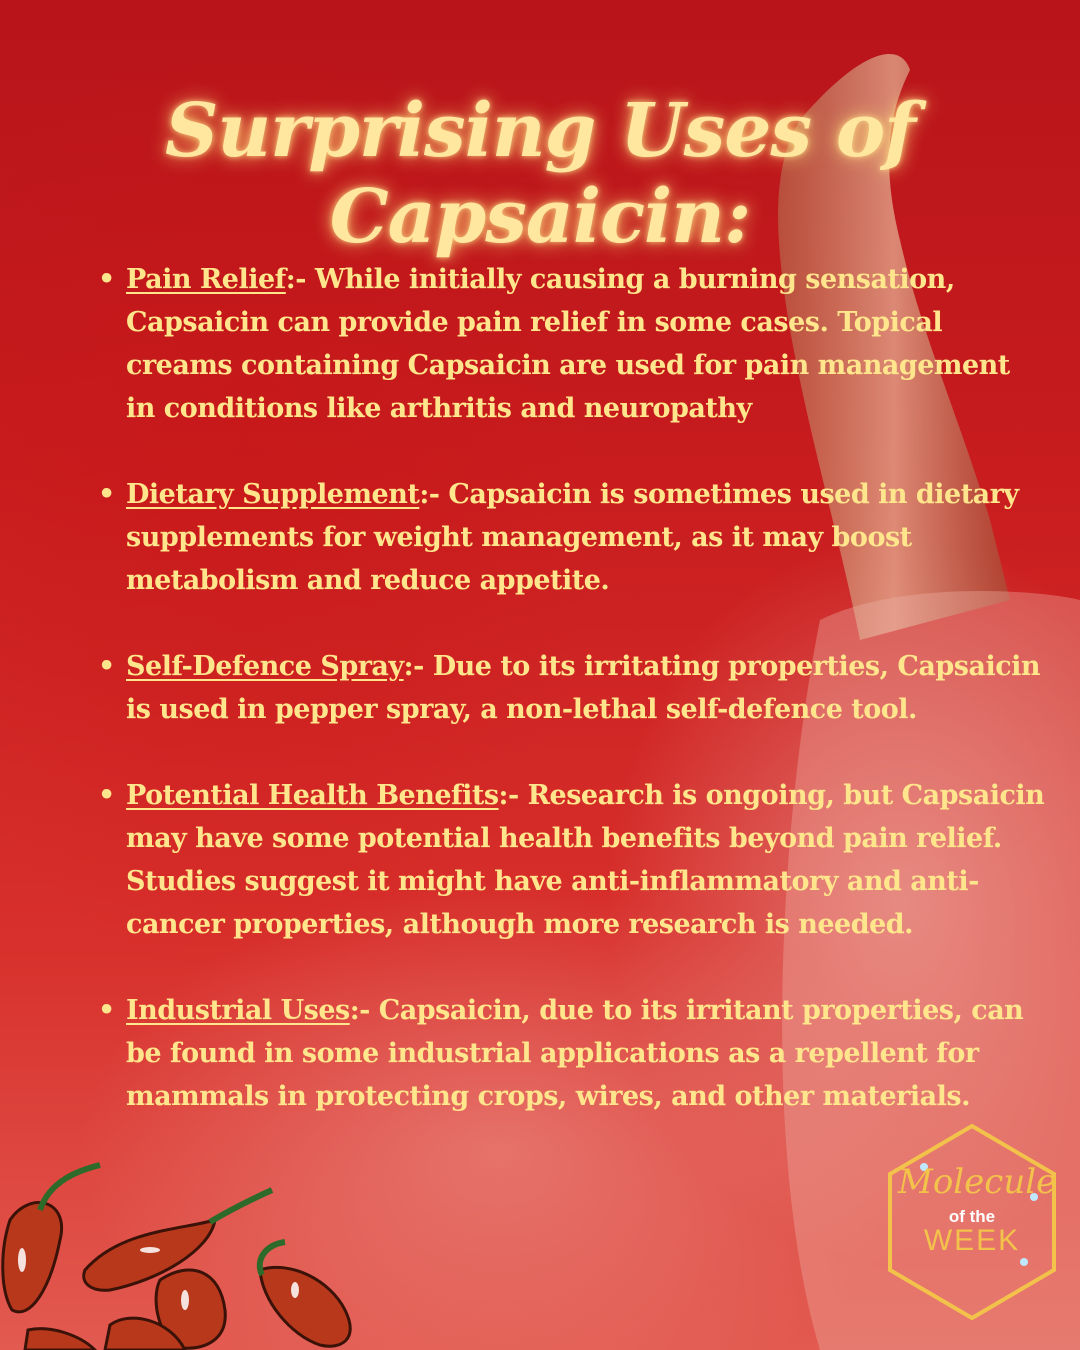 This screenshot has height=1350, width=1080. I want to click on molecule-of-the-week-logo: Molecule of the WEEK, so click(972, 1222).